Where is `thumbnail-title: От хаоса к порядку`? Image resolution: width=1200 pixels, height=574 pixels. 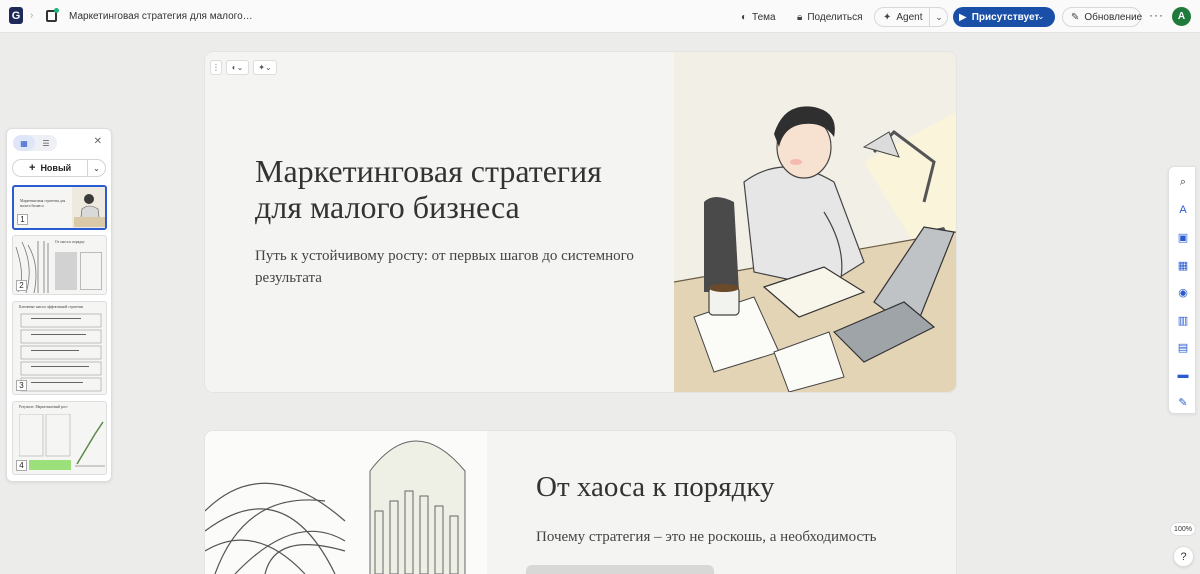
thumbnail-title: От хаоса к порядку is located at coordinates (70, 242).